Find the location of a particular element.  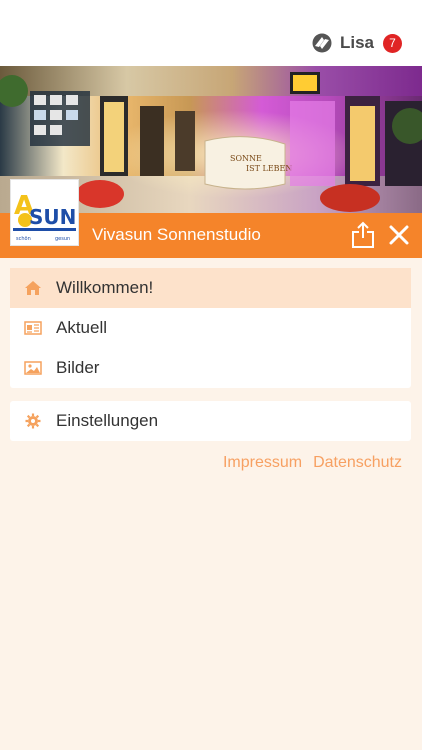

logo-subtext-left: schön is located at coordinates (23, 239).